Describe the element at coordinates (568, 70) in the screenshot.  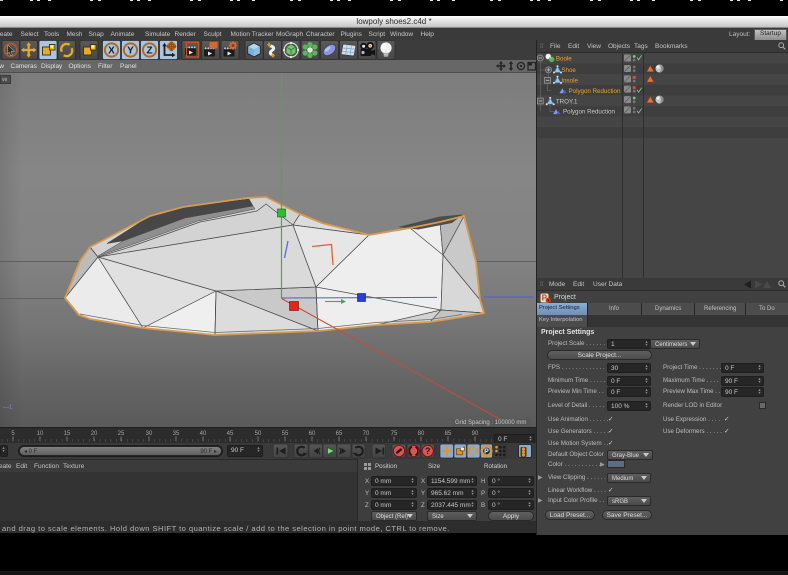
I see `svg-text: Shoe` at that location.